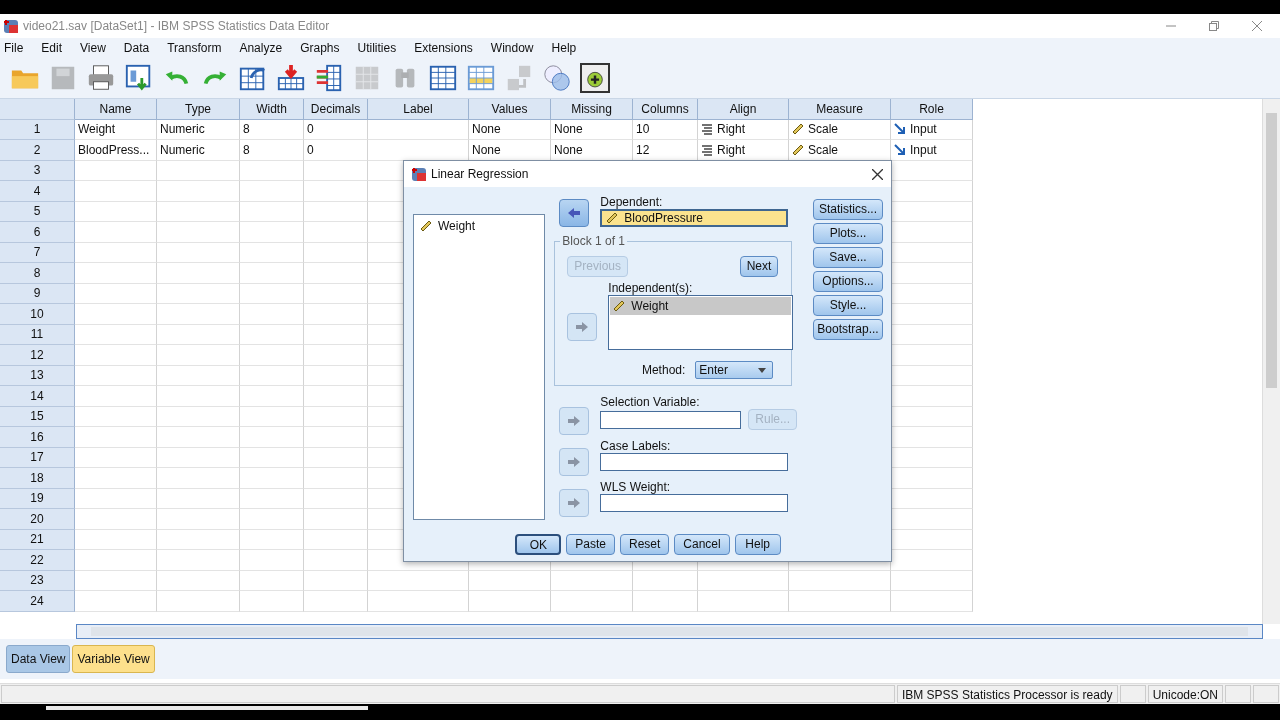 The image size is (1280, 720). What do you see at coordinates (759, 266) in the screenshot?
I see `next-button: Next` at bounding box center [759, 266].